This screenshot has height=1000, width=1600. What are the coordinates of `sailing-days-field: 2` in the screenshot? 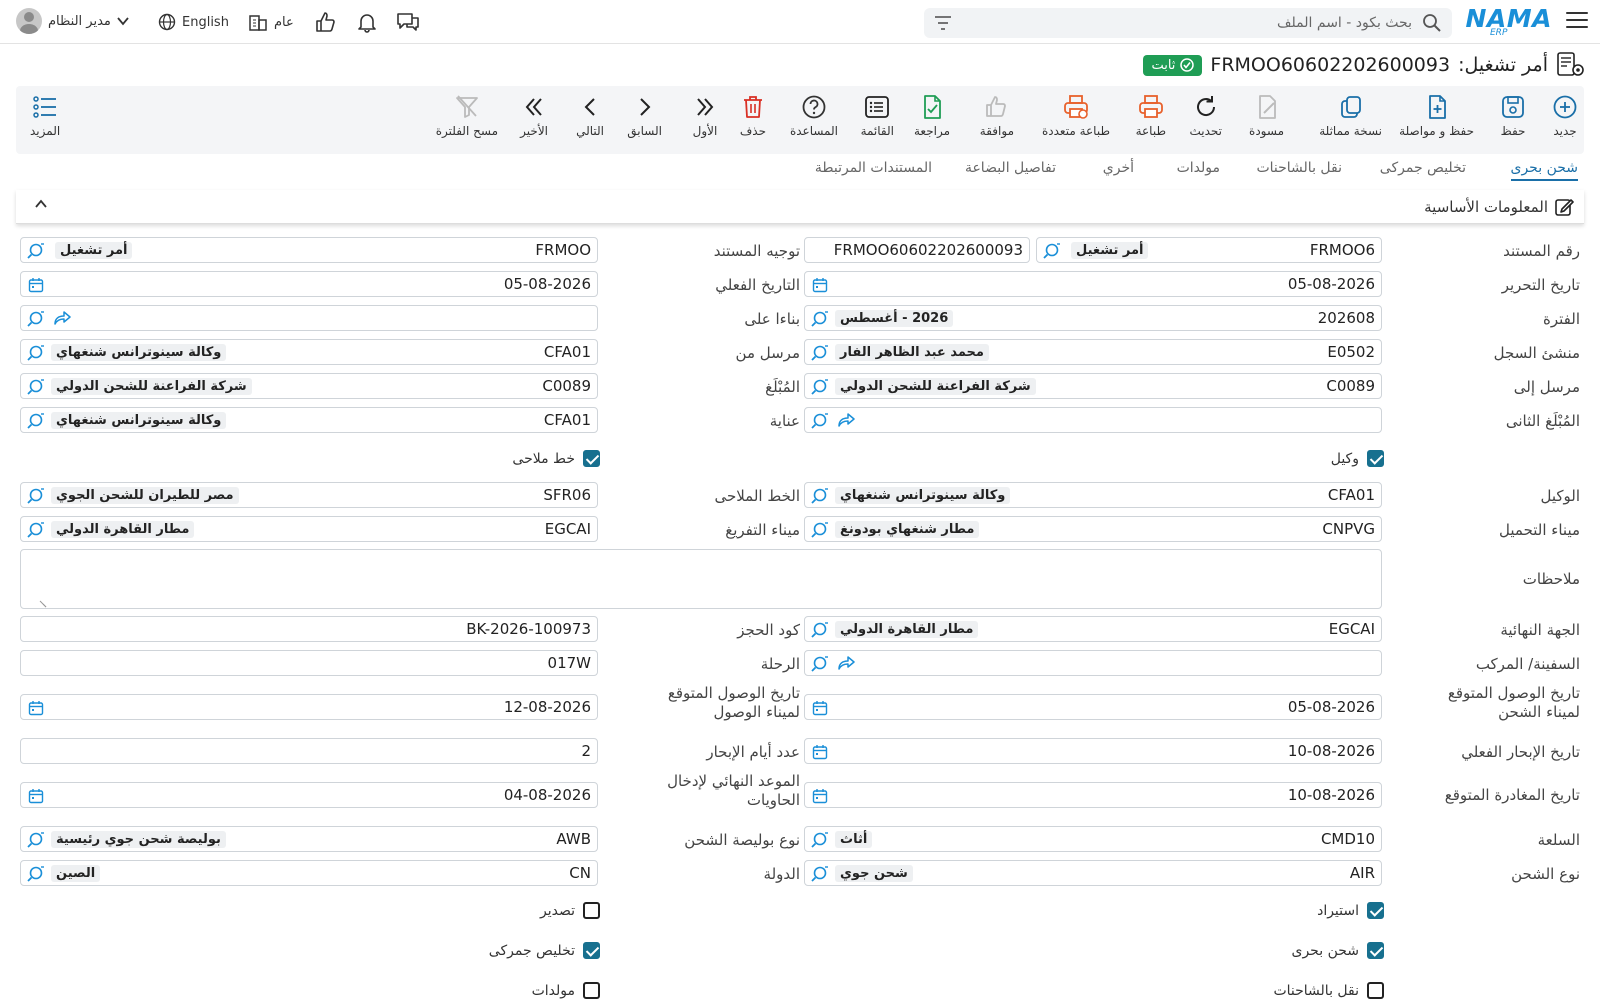 It's located at (309, 751).